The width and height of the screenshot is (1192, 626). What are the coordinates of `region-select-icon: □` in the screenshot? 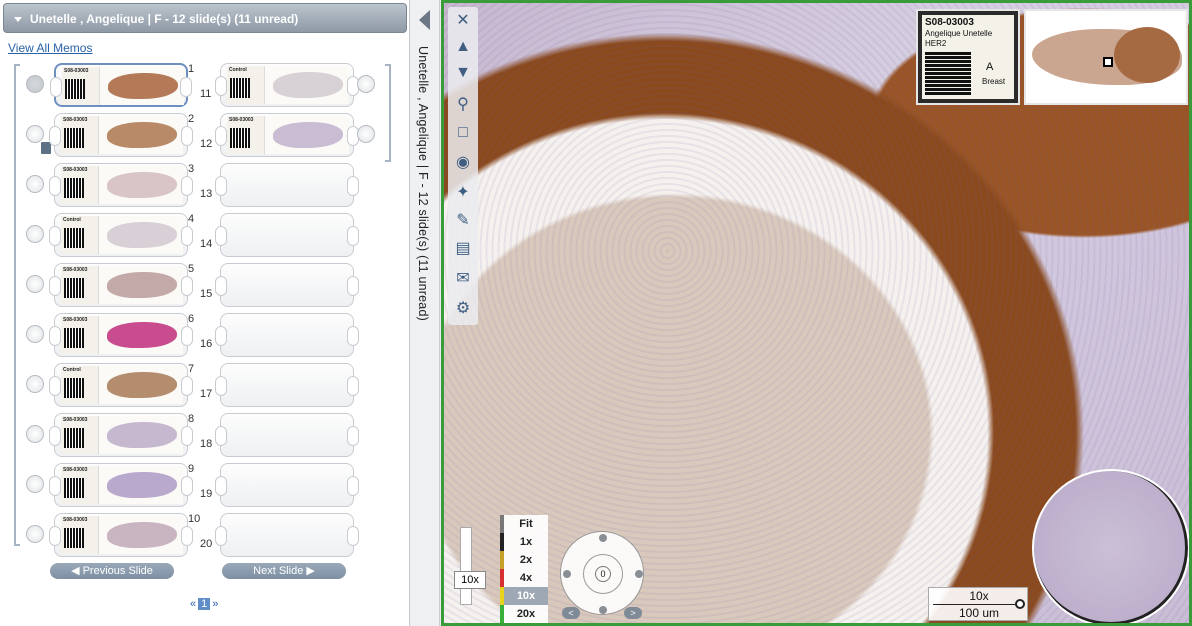 It's located at (463, 133).